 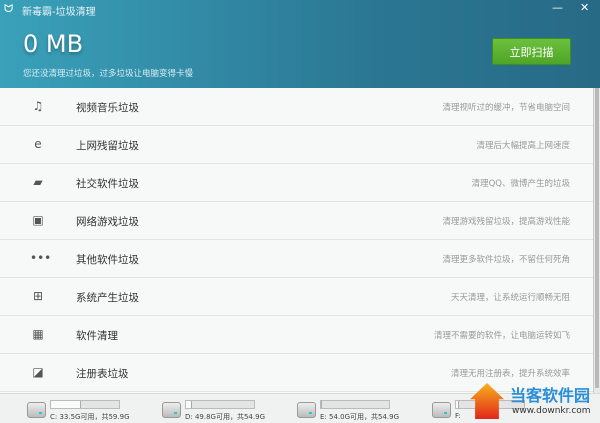 I want to click on more-icon: •••, so click(x=41, y=258).